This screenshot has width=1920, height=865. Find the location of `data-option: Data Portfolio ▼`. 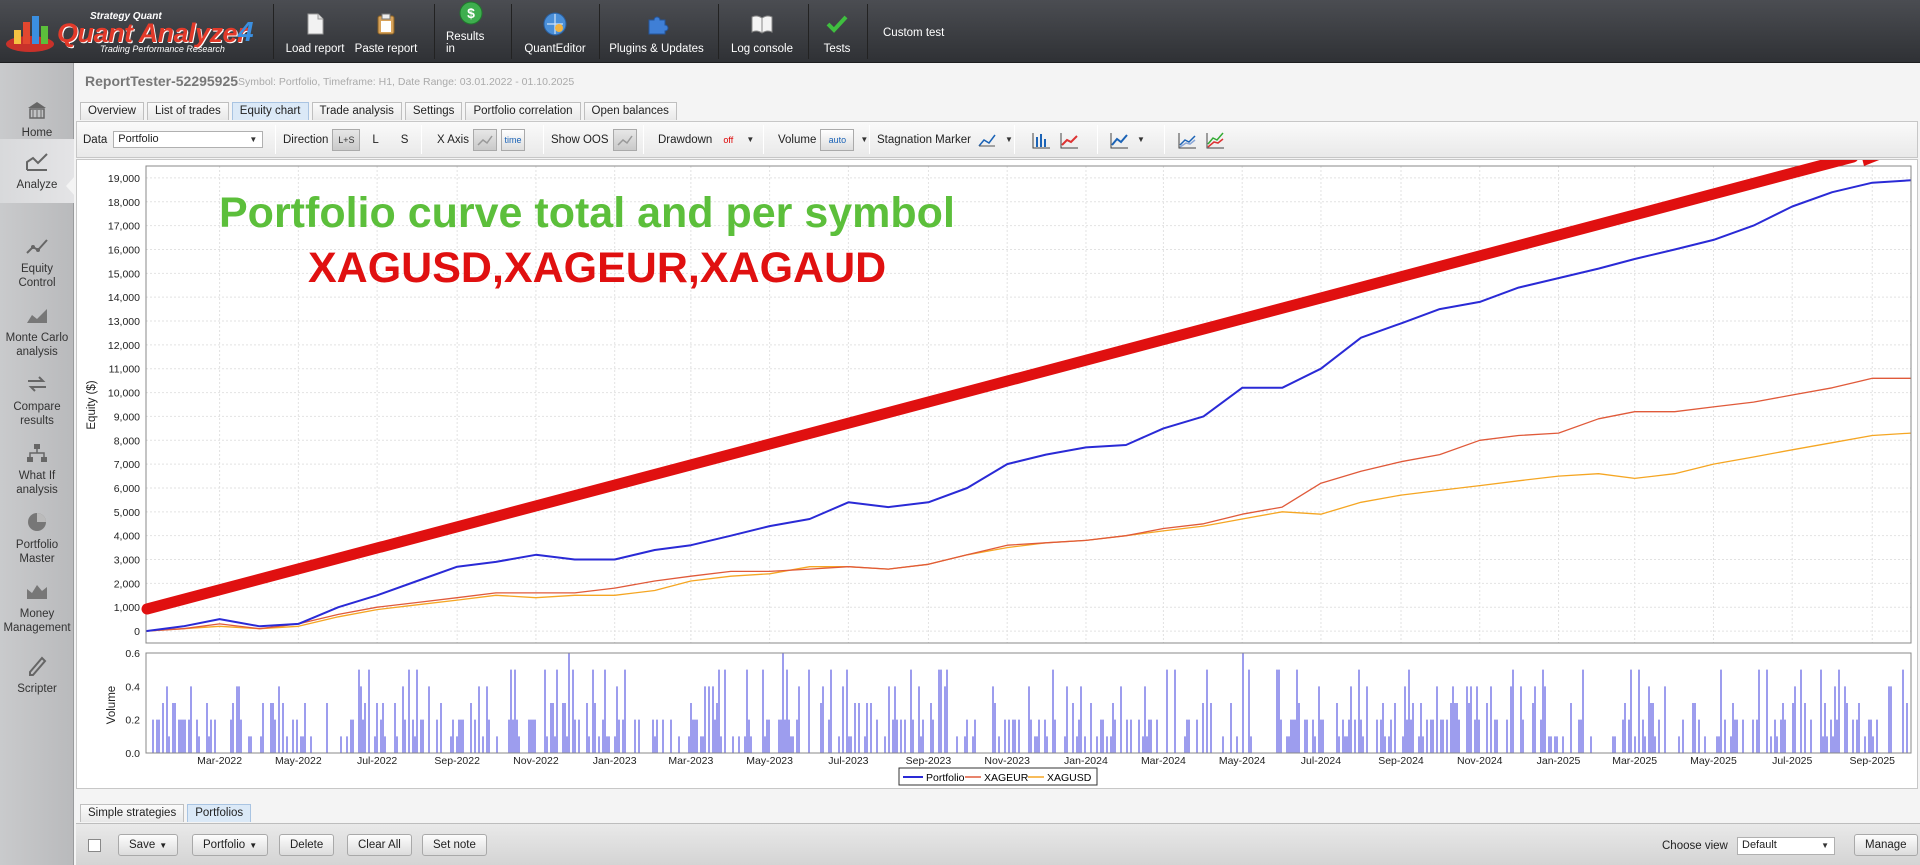

data-option: Data Portfolio ▼ is located at coordinates (173, 139).